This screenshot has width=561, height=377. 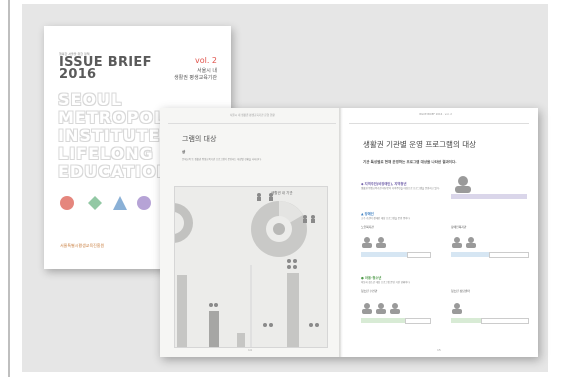 What do you see at coordinates (205, 60) in the screenshot?
I see `cover-volume: vol. 2` at bounding box center [205, 60].